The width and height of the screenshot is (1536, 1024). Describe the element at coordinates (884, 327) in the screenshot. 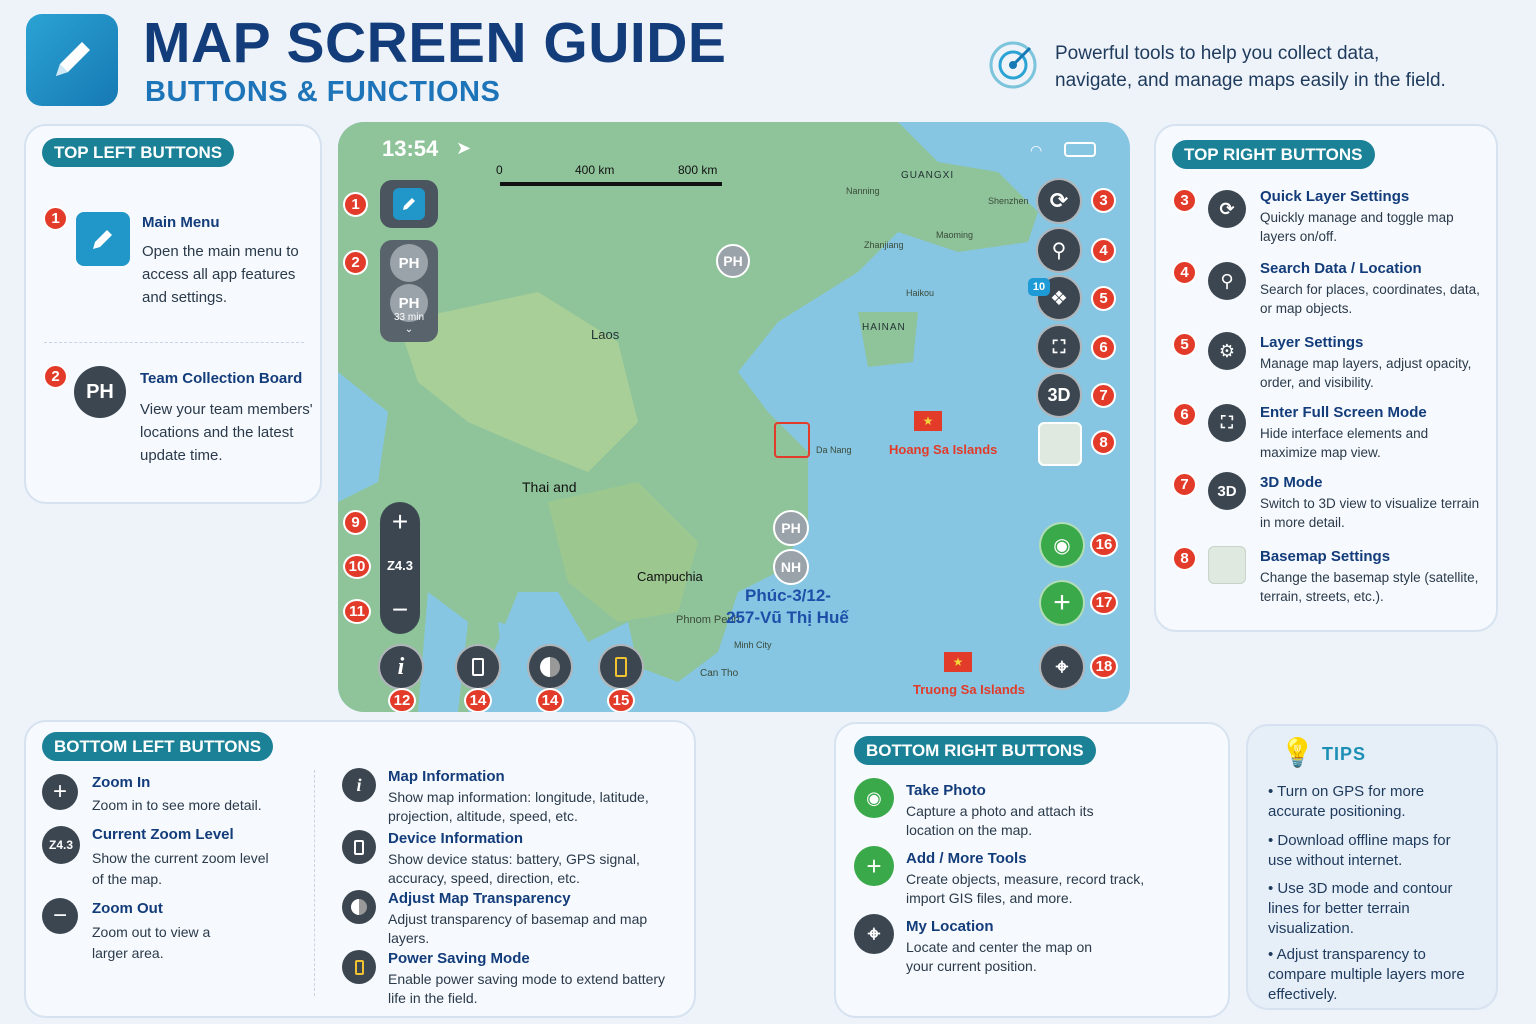

I see `map-label: HAINAN` at that location.